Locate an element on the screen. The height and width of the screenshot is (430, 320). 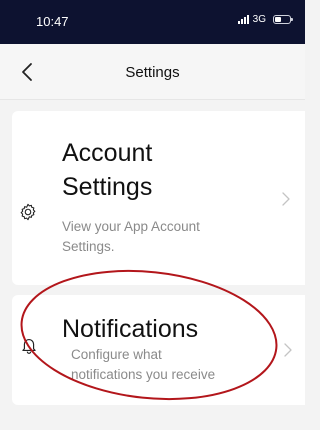
card-title: Account Settings is located at coordinates (107, 170).